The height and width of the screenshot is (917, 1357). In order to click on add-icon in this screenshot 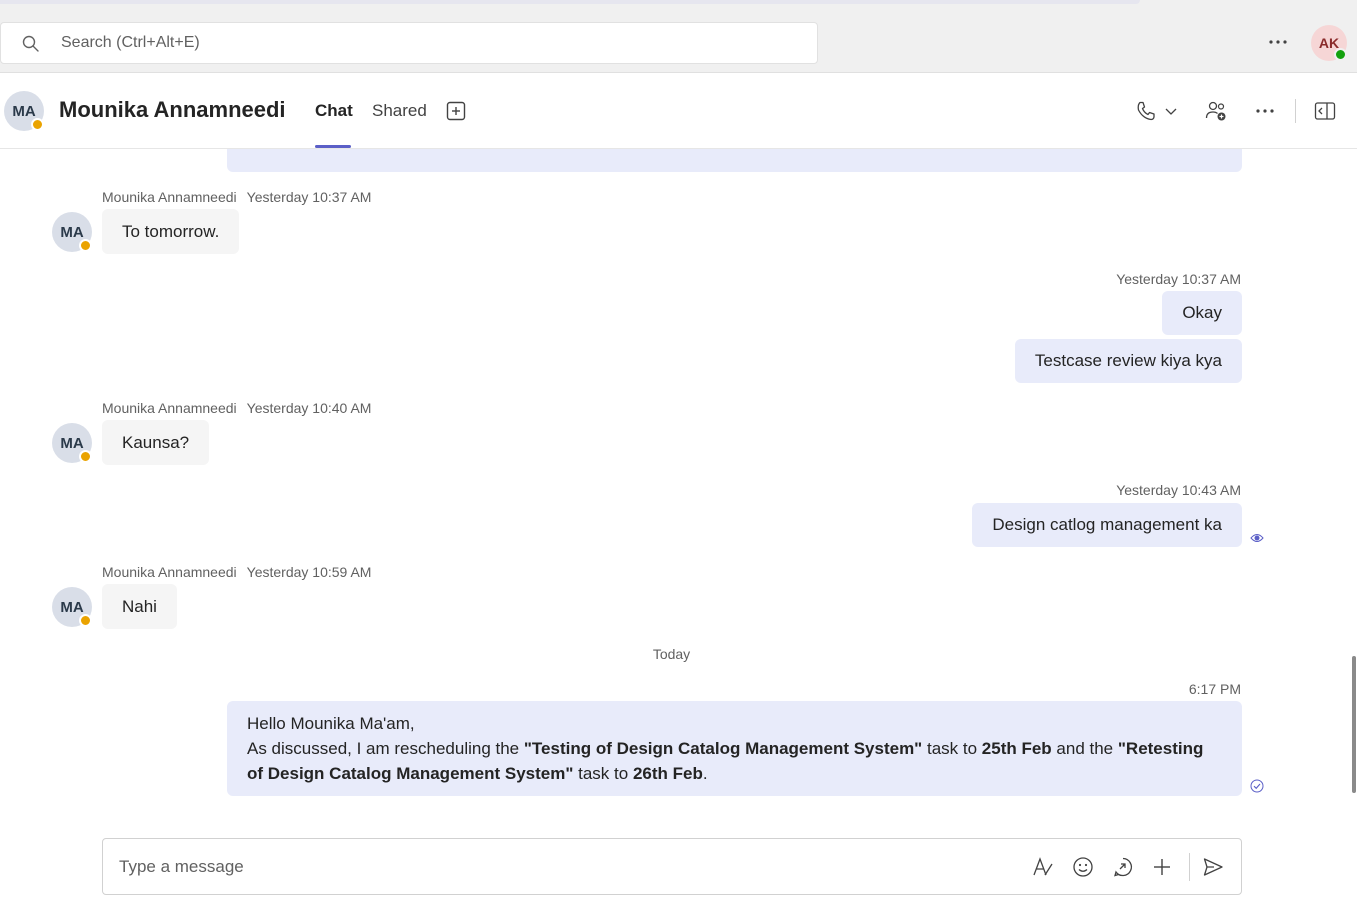, I will do `click(1162, 867)`.